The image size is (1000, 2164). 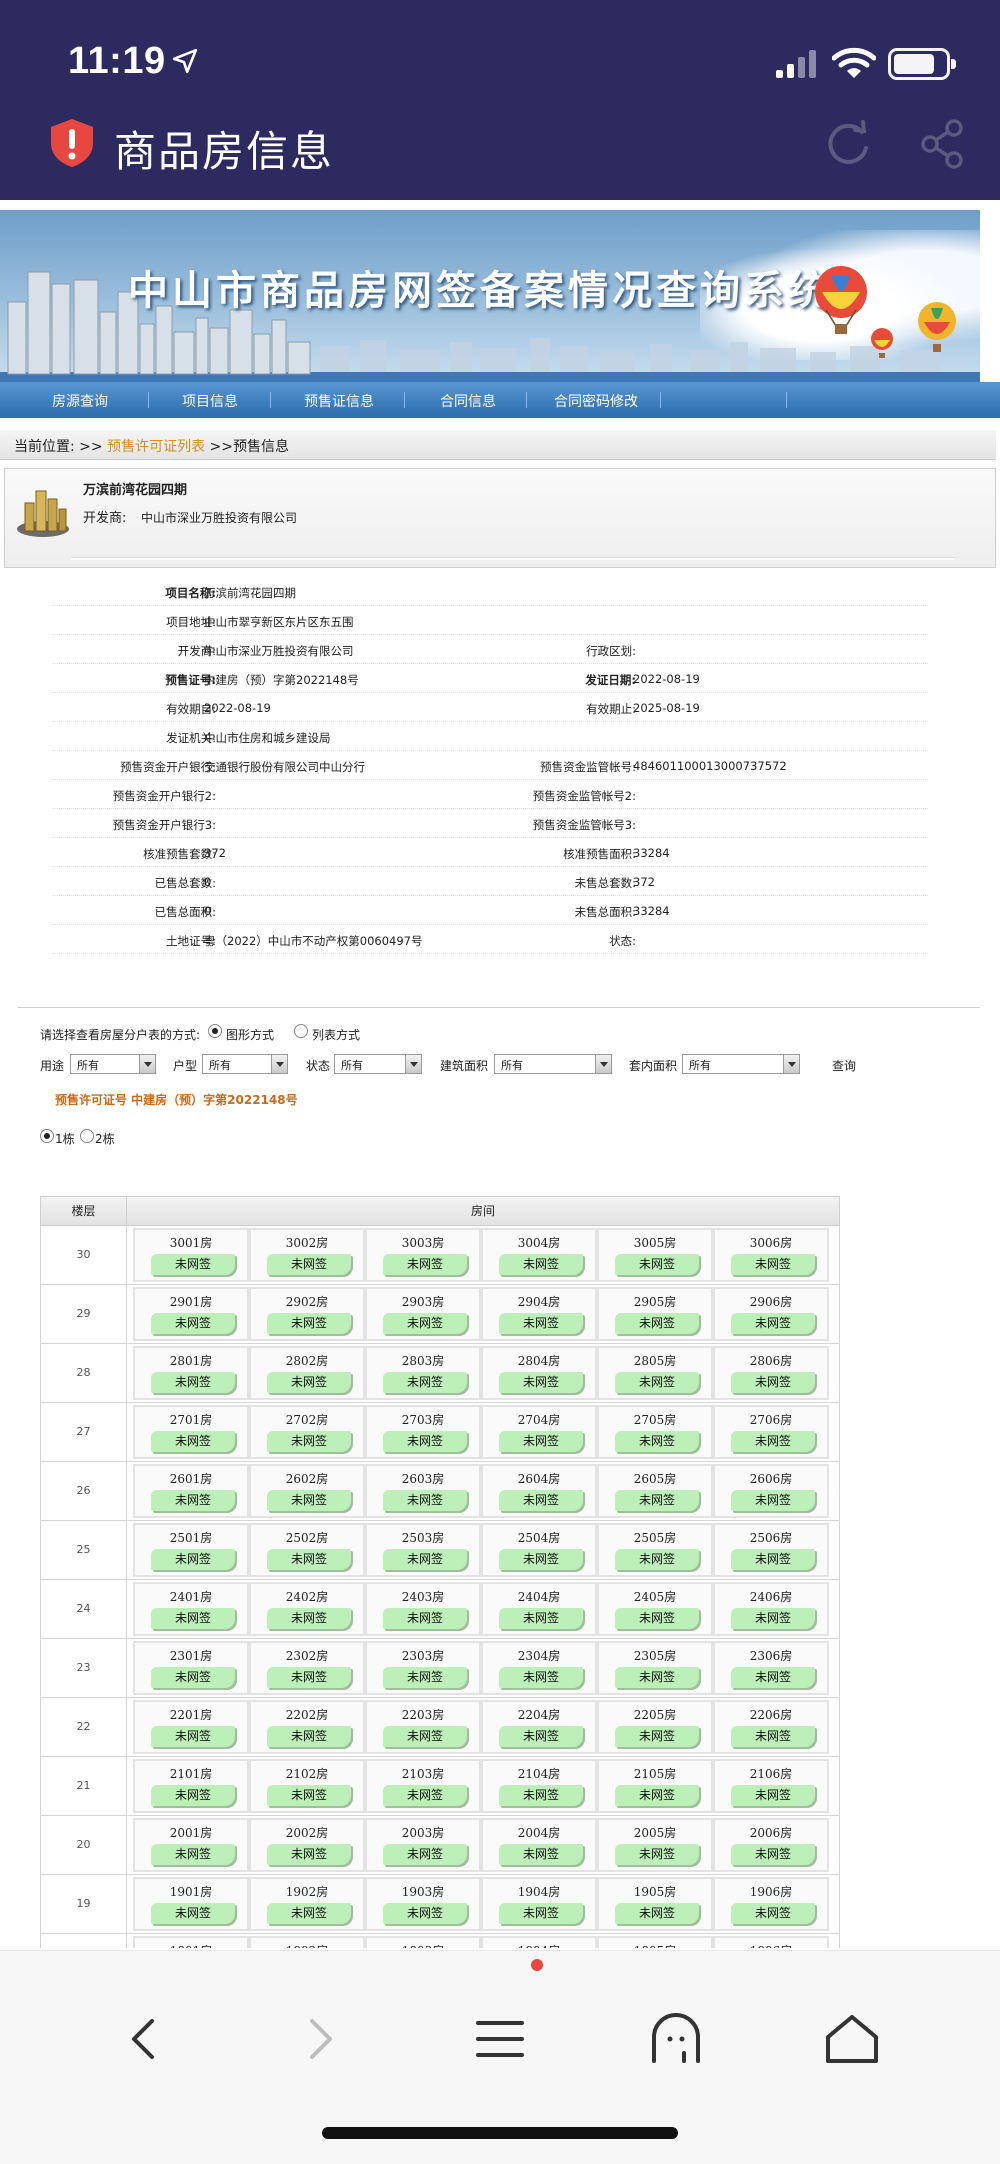 I want to click on room-number: 1904房, so click(x=539, y=1891).